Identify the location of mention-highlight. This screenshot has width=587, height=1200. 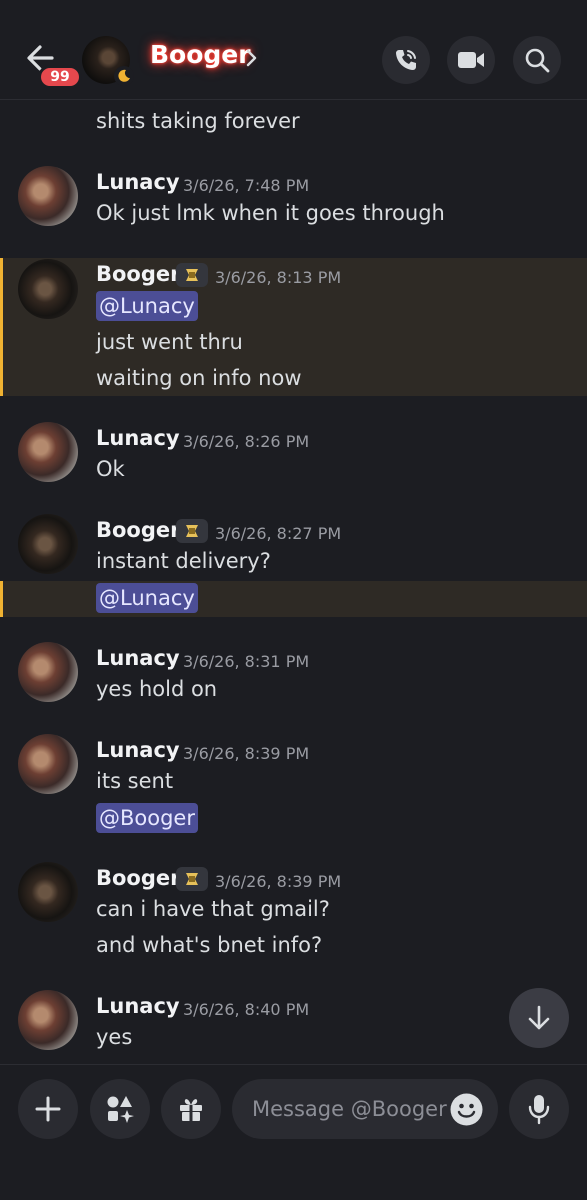
(293, 599).